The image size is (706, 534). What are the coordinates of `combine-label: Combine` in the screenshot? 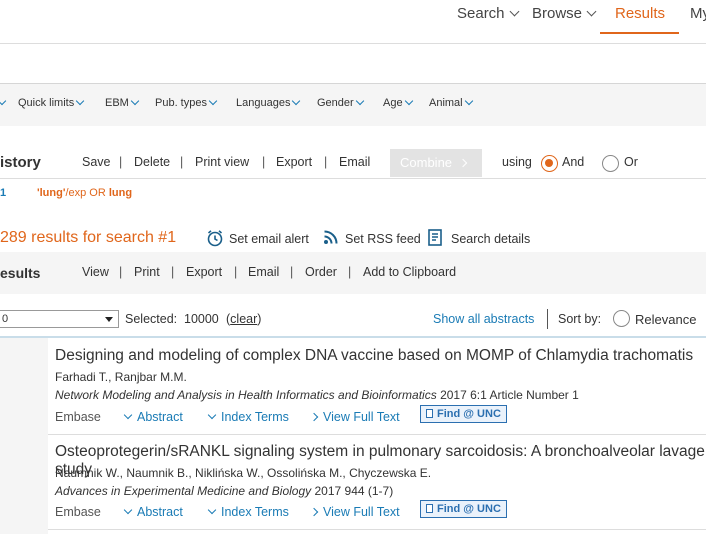 It's located at (426, 162).